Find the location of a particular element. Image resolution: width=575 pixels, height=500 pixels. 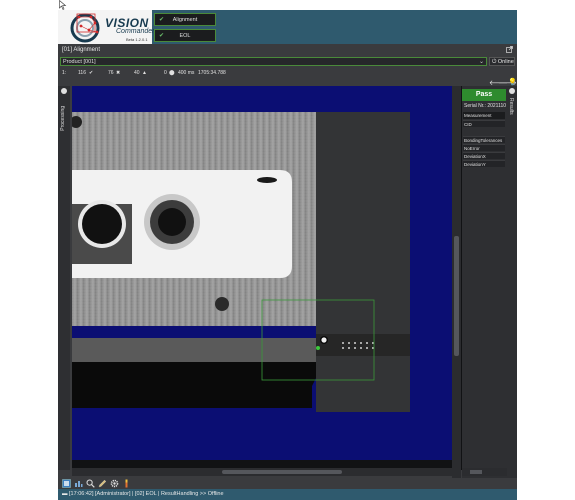

step-tab-eol: ✔ EOL is located at coordinates (185, 35).